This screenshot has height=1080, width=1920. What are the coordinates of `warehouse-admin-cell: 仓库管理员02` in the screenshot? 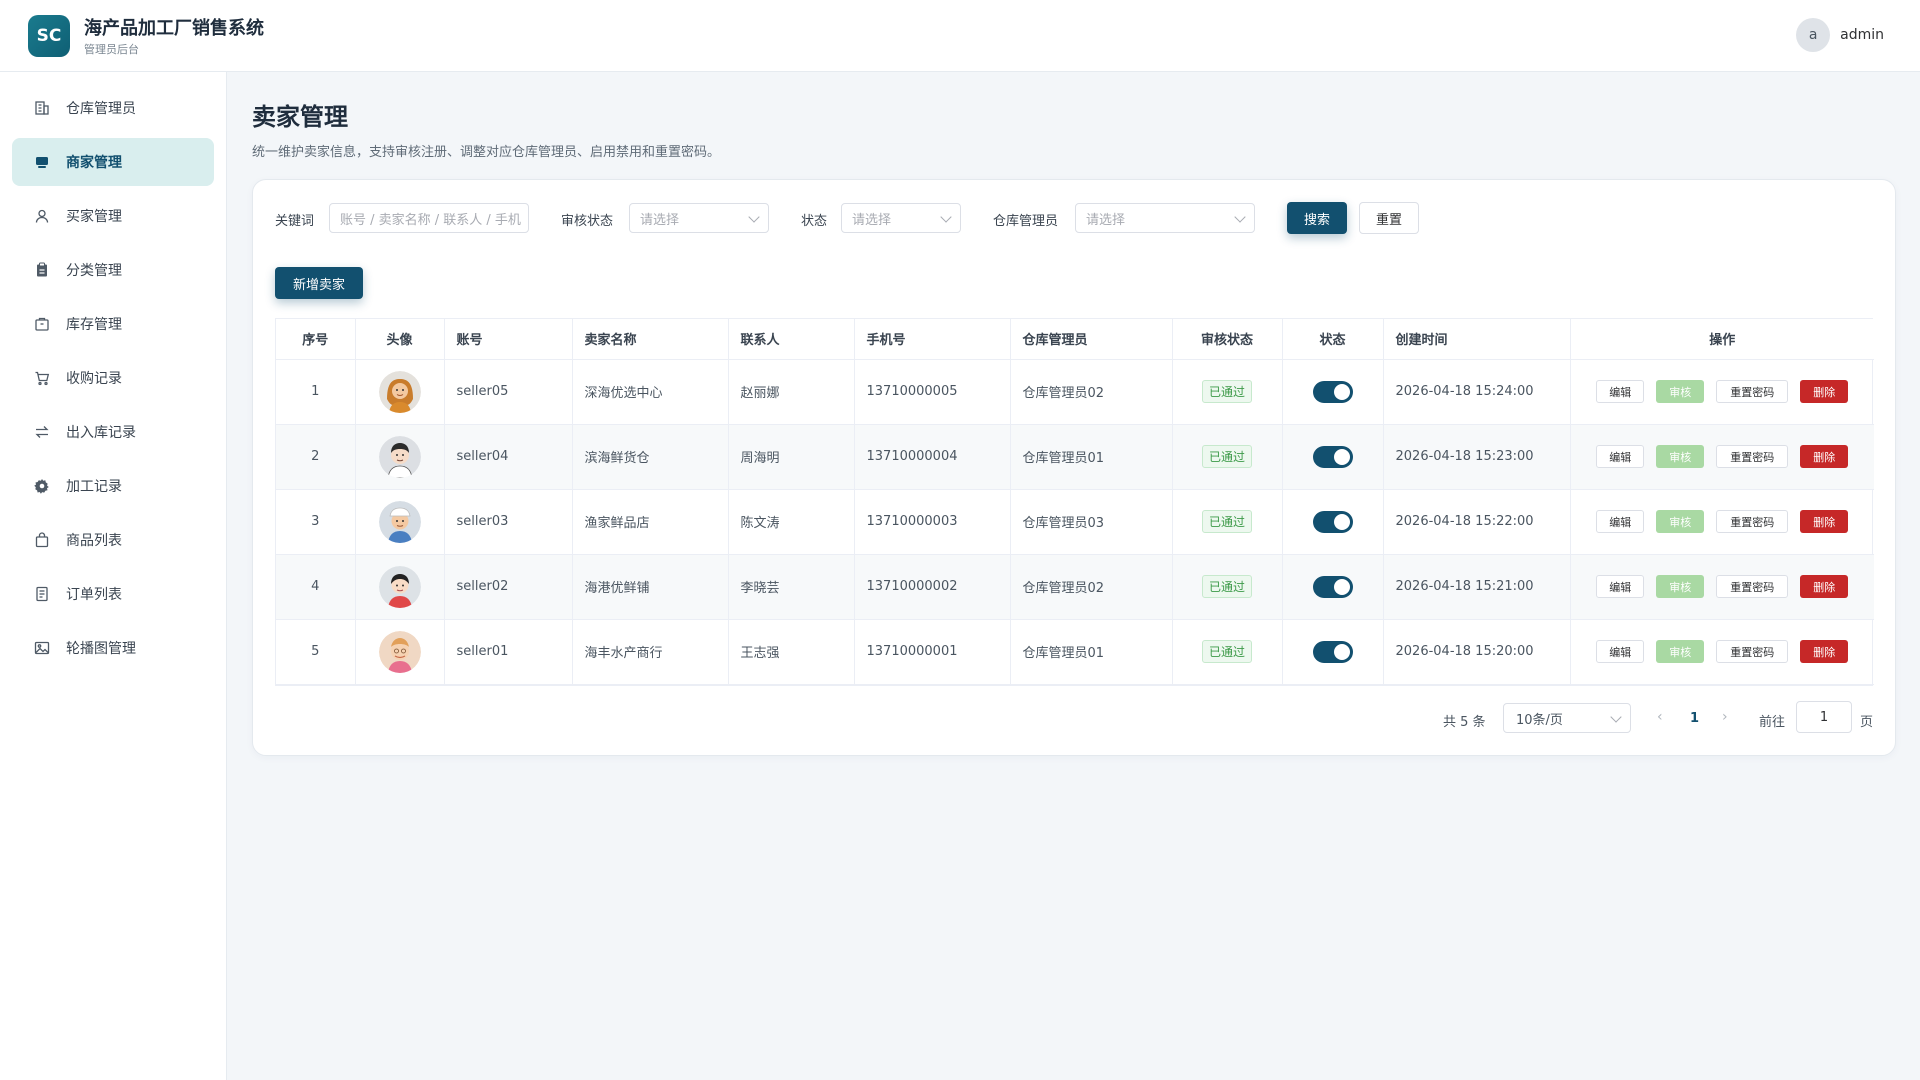 It's located at (1091, 587).